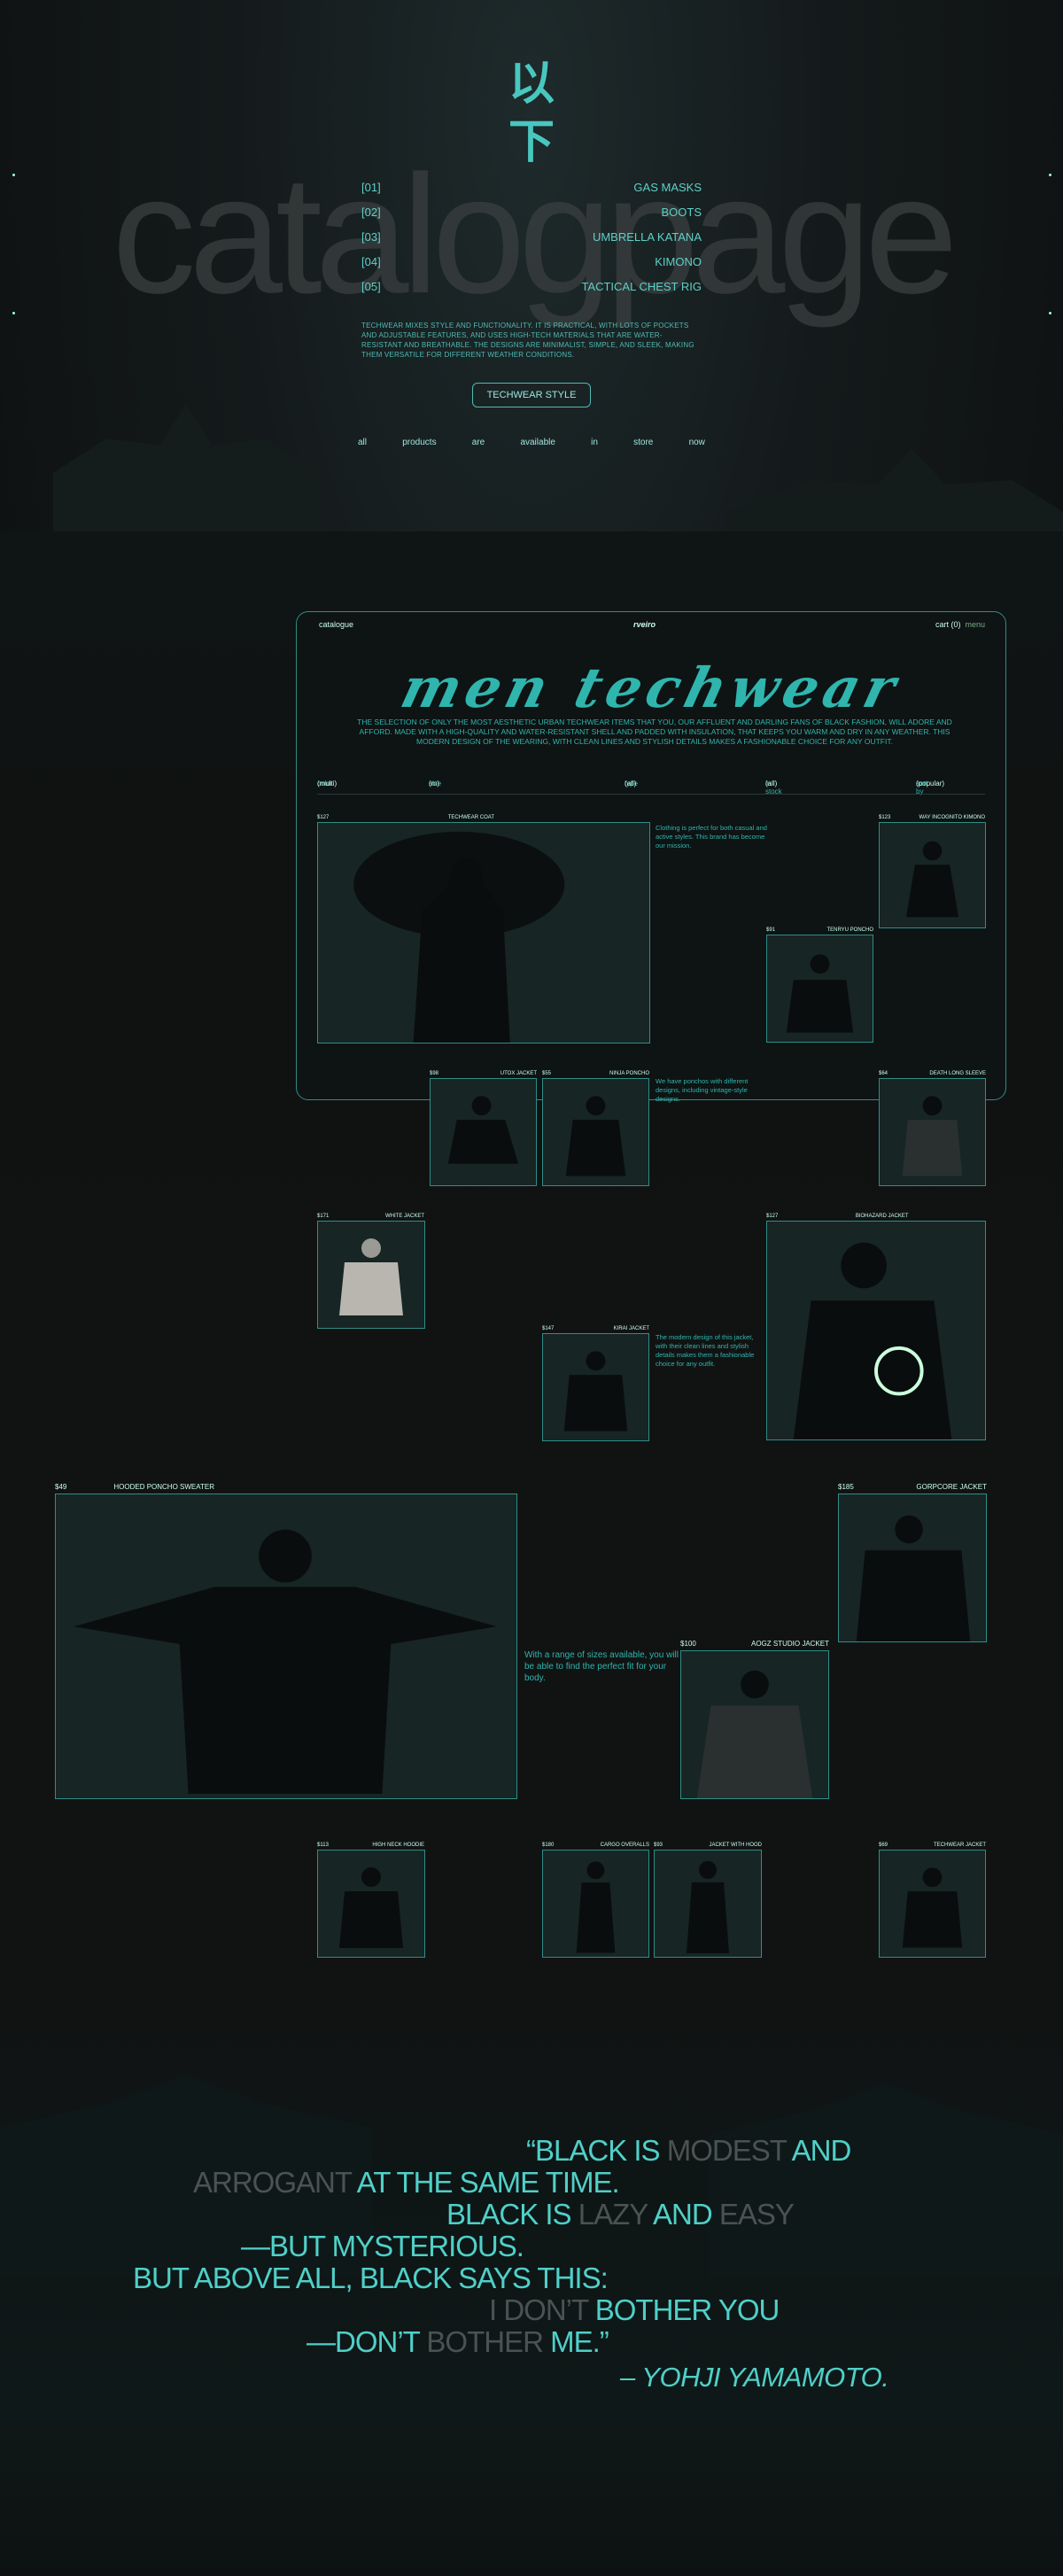 The width and height of the screenshot is (1063, 2576). Describe the element at coordinates (933, 1845) in the screenshot. I see `product-label: $69 TECHWEAR JACKET` at that location.